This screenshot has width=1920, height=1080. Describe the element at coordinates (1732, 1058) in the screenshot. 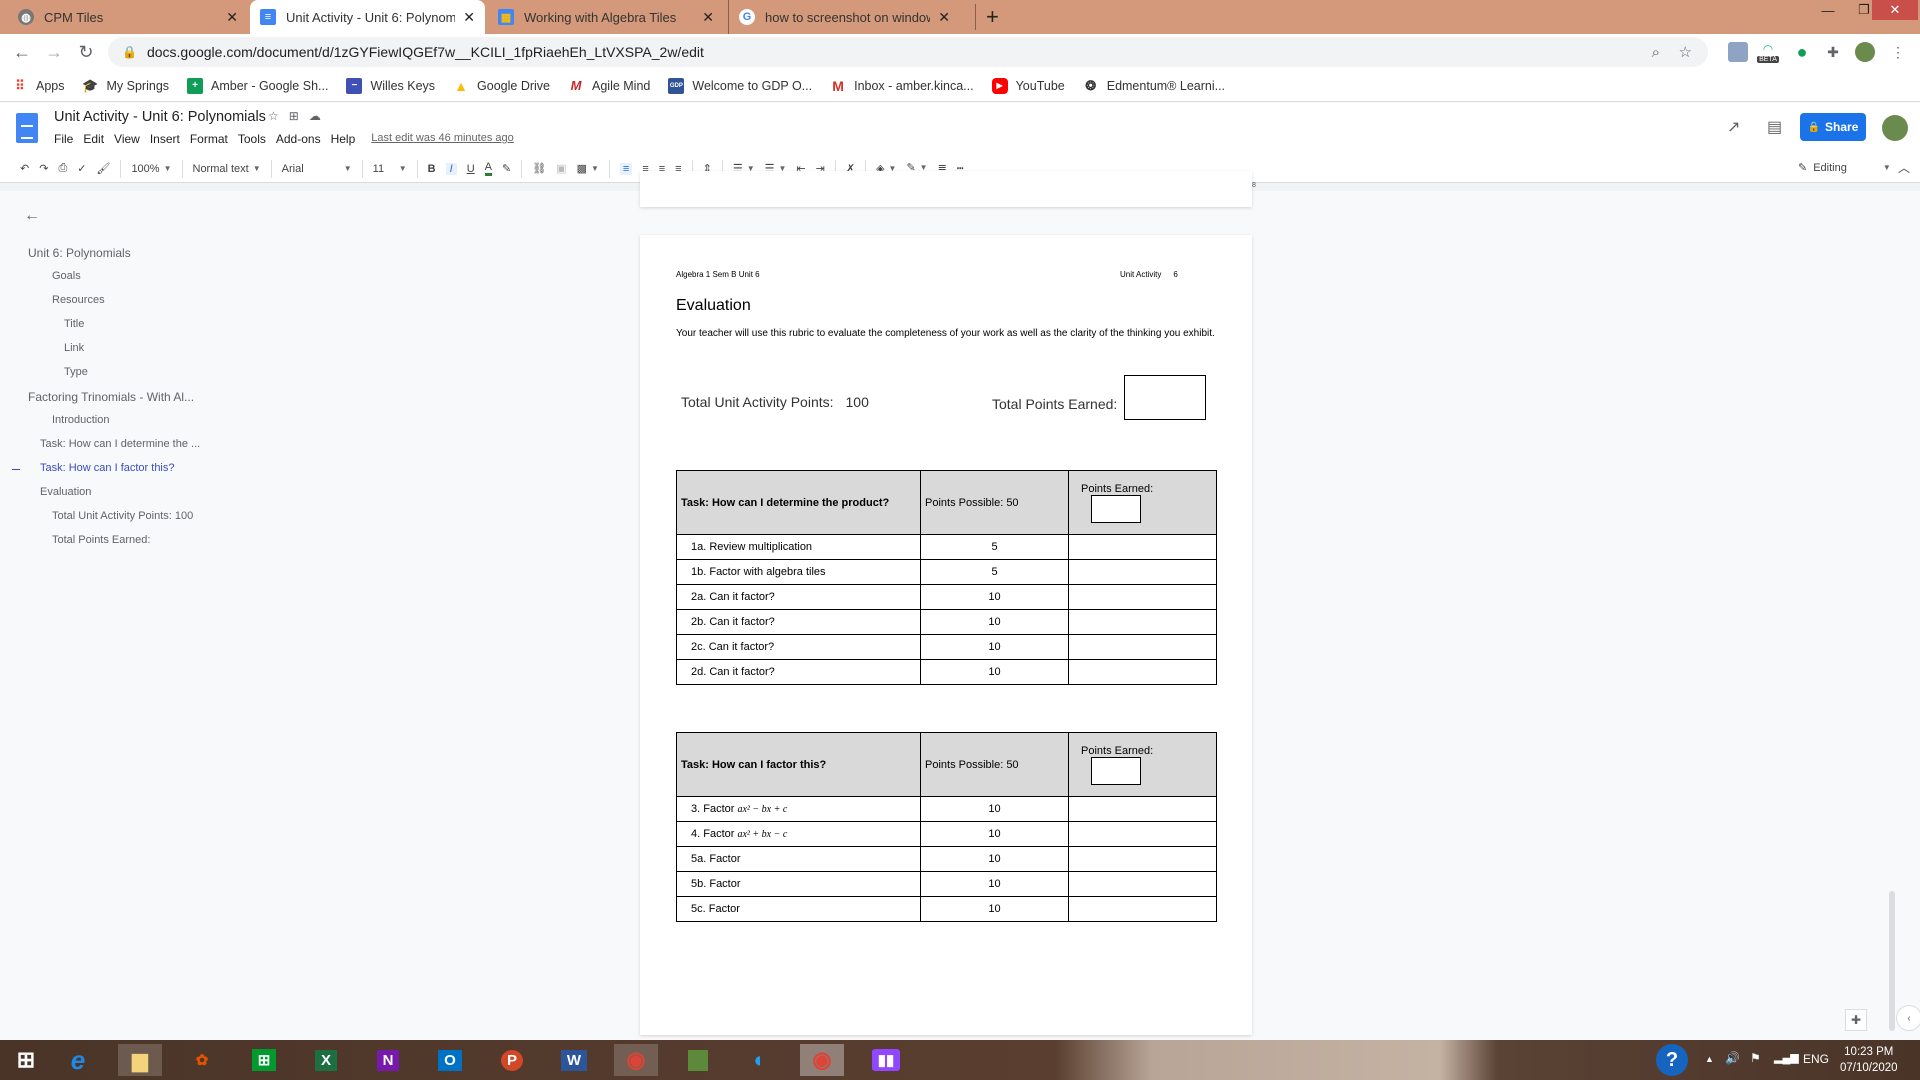

I see `volume-icon: 🔊` at that location.